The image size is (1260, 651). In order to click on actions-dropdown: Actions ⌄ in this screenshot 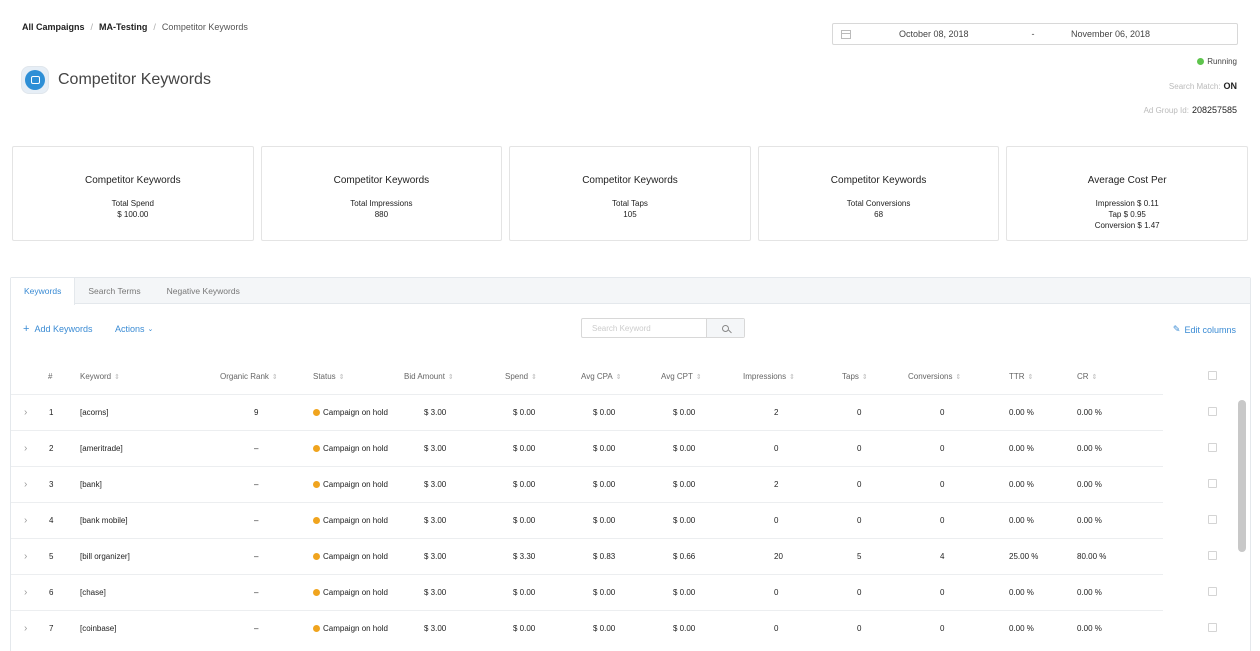, I will do `click(134, 329)`.